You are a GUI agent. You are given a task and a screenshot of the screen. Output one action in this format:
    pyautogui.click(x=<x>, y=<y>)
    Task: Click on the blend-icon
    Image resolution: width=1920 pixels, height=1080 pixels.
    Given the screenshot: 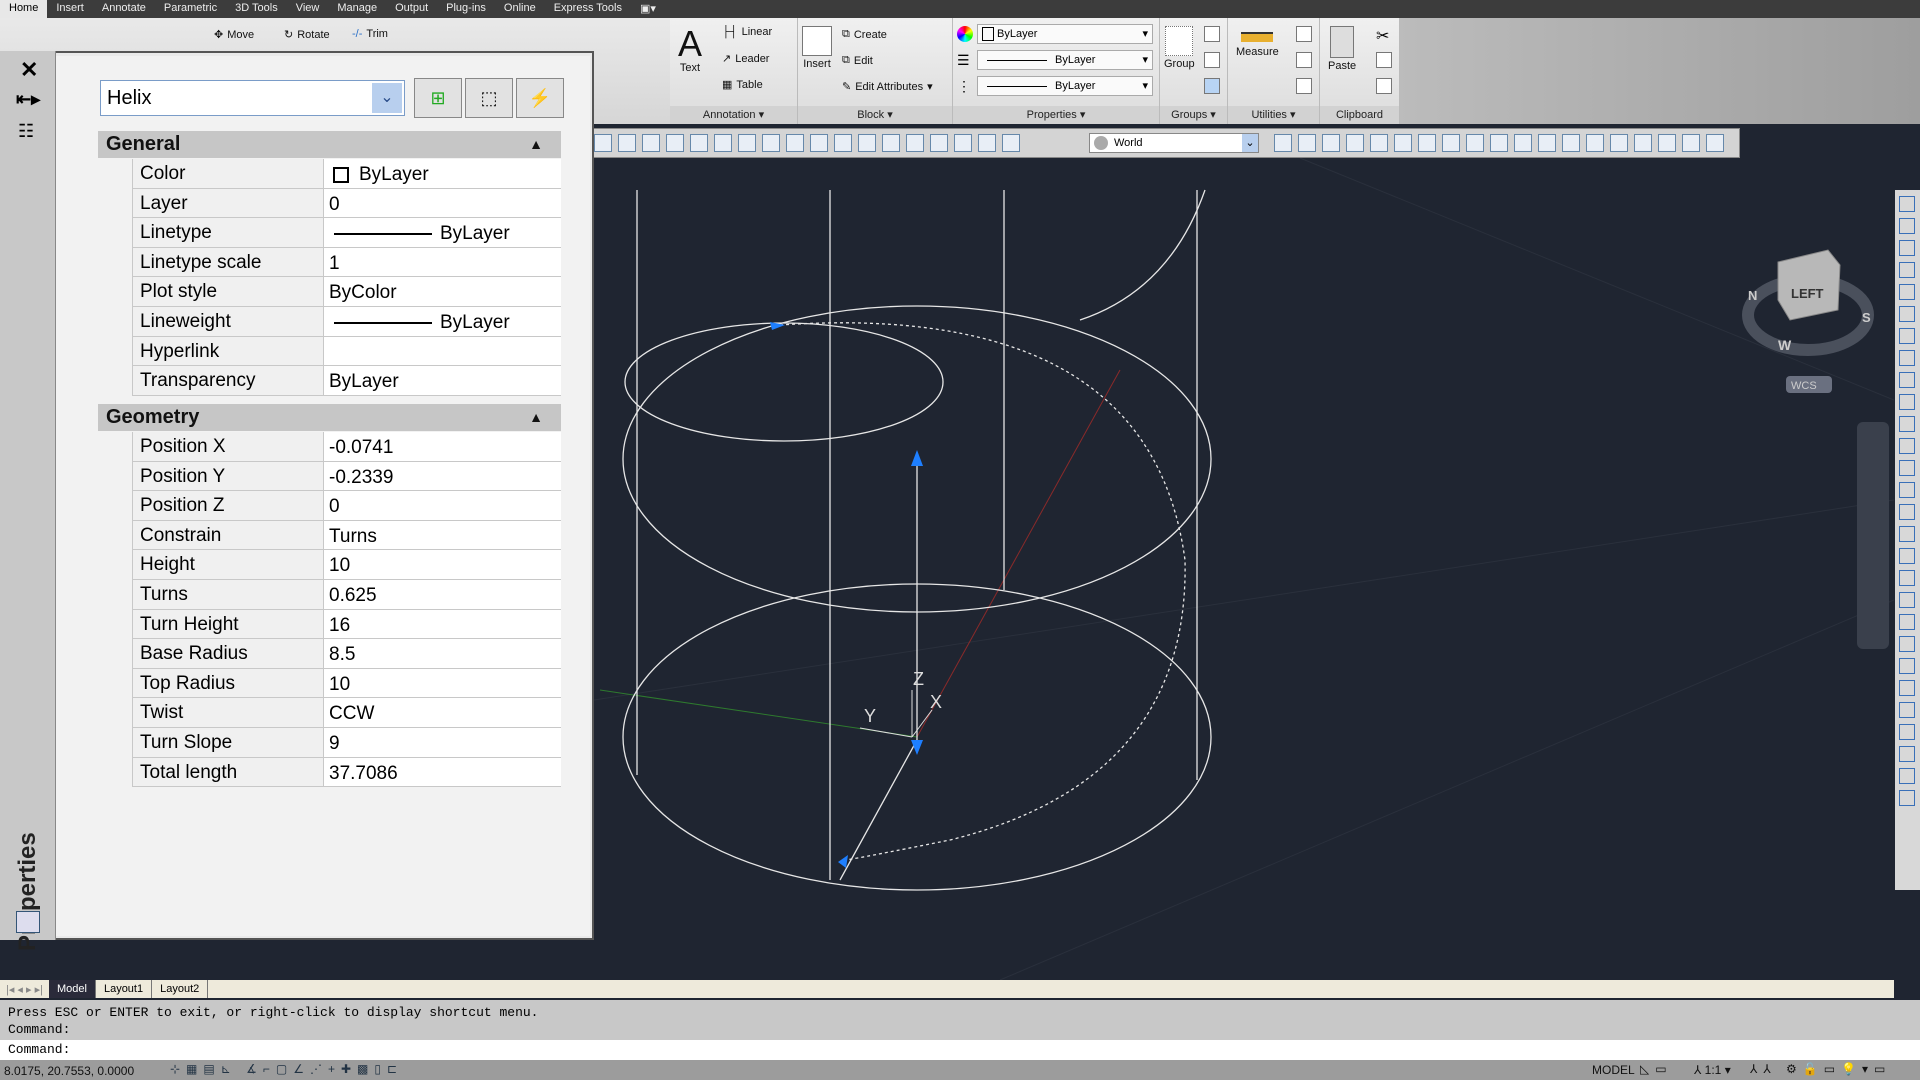 What is the action you would take?
    pyautogui.click(x=1907, y=534)
    